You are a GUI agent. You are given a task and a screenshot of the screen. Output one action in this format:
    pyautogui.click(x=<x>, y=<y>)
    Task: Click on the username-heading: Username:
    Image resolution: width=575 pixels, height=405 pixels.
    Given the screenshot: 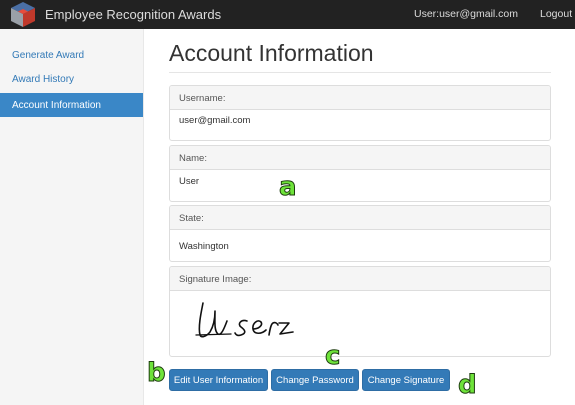 What is the action you would take?
    pyautogui.click(x=360, y=98)
    